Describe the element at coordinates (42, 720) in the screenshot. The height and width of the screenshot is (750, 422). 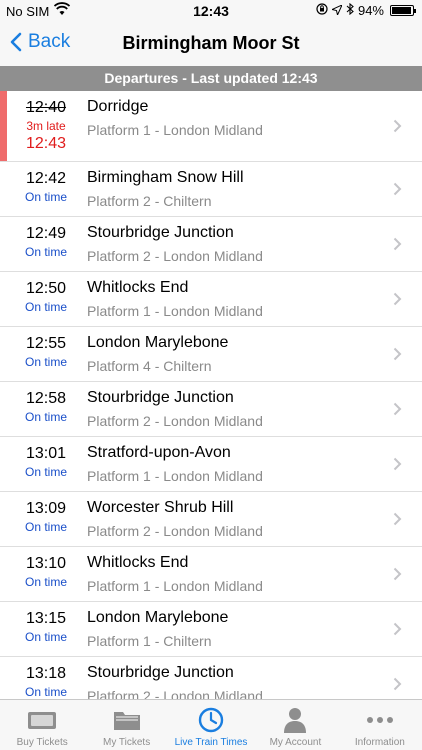
I see `ticket-icon` at that location.